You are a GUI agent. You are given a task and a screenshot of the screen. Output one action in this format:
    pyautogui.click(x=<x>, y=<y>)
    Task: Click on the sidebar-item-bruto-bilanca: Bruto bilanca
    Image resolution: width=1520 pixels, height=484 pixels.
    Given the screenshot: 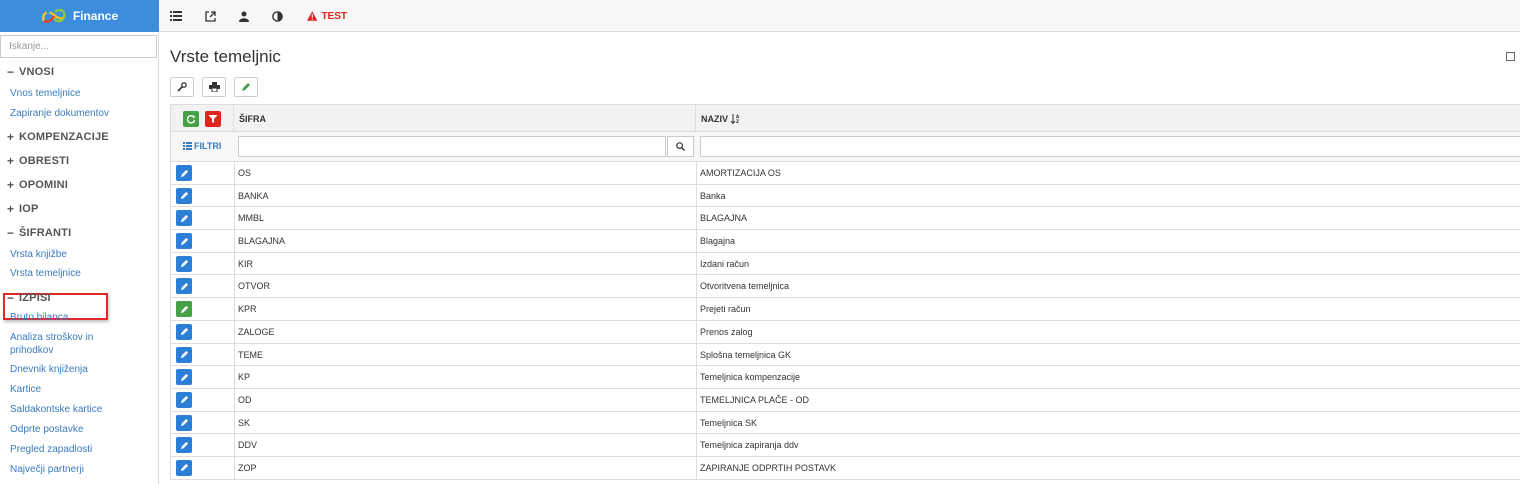 What is the action you would take?
    pyautogui.click(x=39, y=317)
    